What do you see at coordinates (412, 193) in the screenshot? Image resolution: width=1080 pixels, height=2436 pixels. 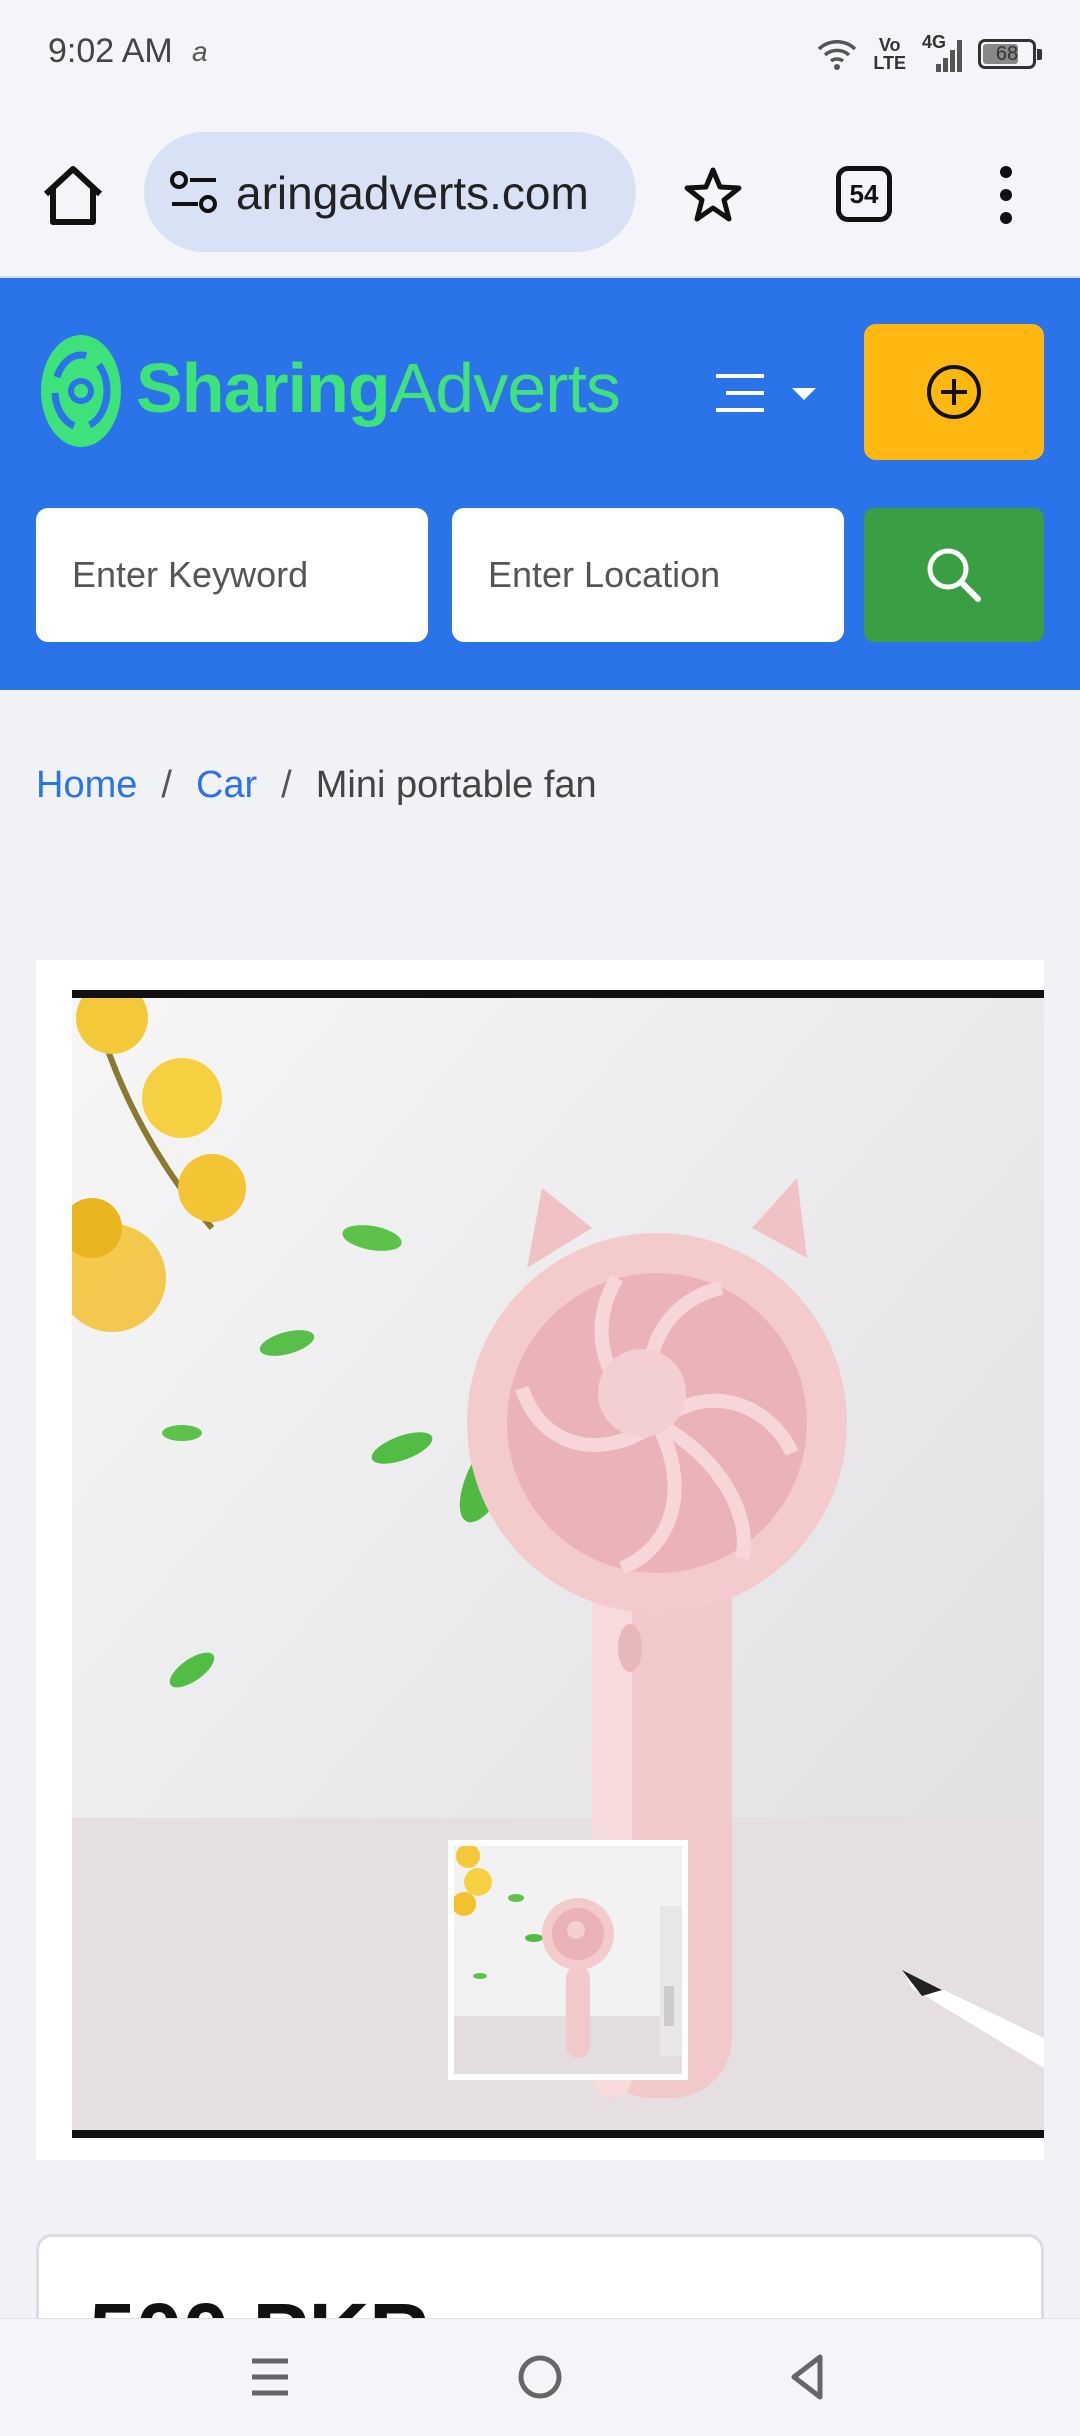 I see `url-text: aringadverts.com` at bounding box center [412, 193].